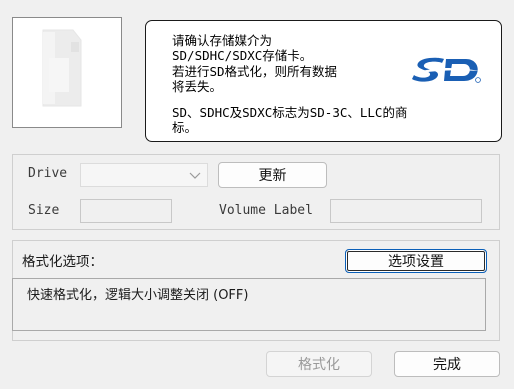 This screenshot has width=514, height=389. What do you see at coordinates (447, 364) in the screenshot?
I see `done-button: 完成` at bounding box center [447, 364].